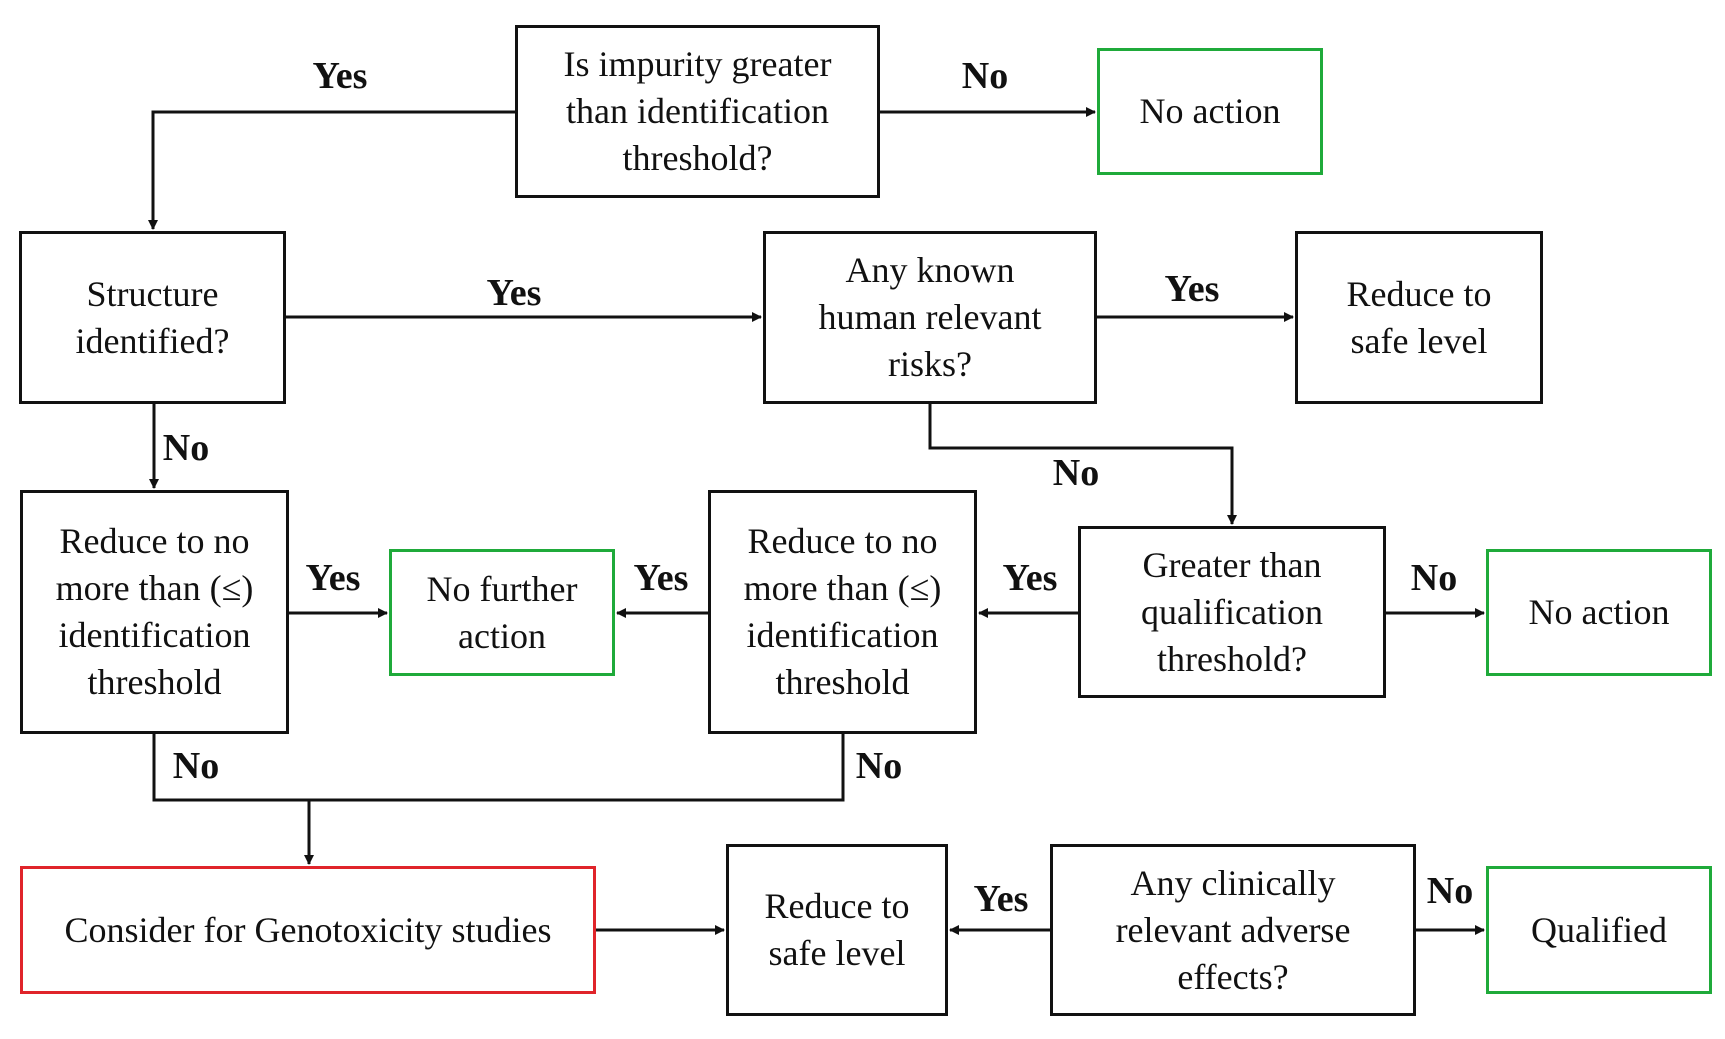 This screenshot has height=1039, width=1725. What do you see at coordinates (1434, 578) in the screenshot?
I see `label-qual-no: No` at bounding box center [1434, 578].